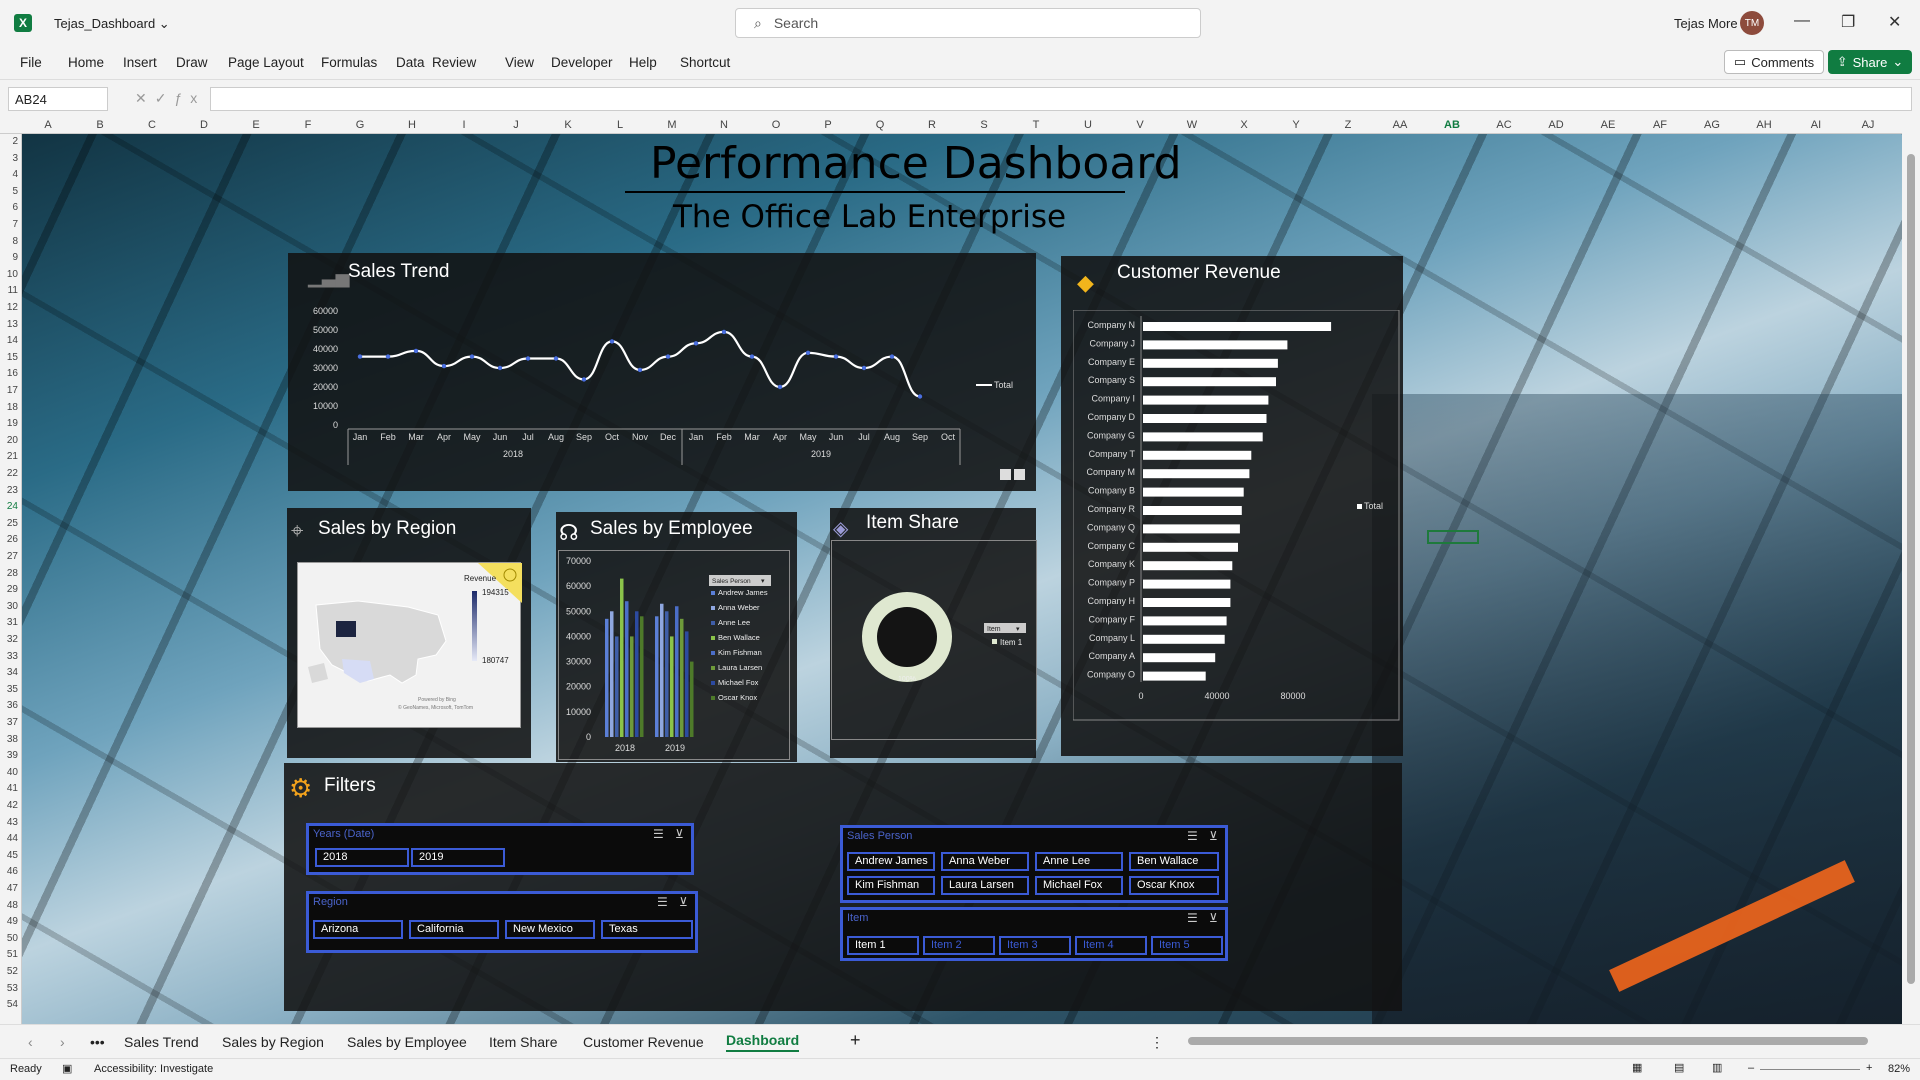 Image resolution: width=1920 pixels, height=1080 pixels. I want to click on macro-icon: ▣, so click(67, 1068).